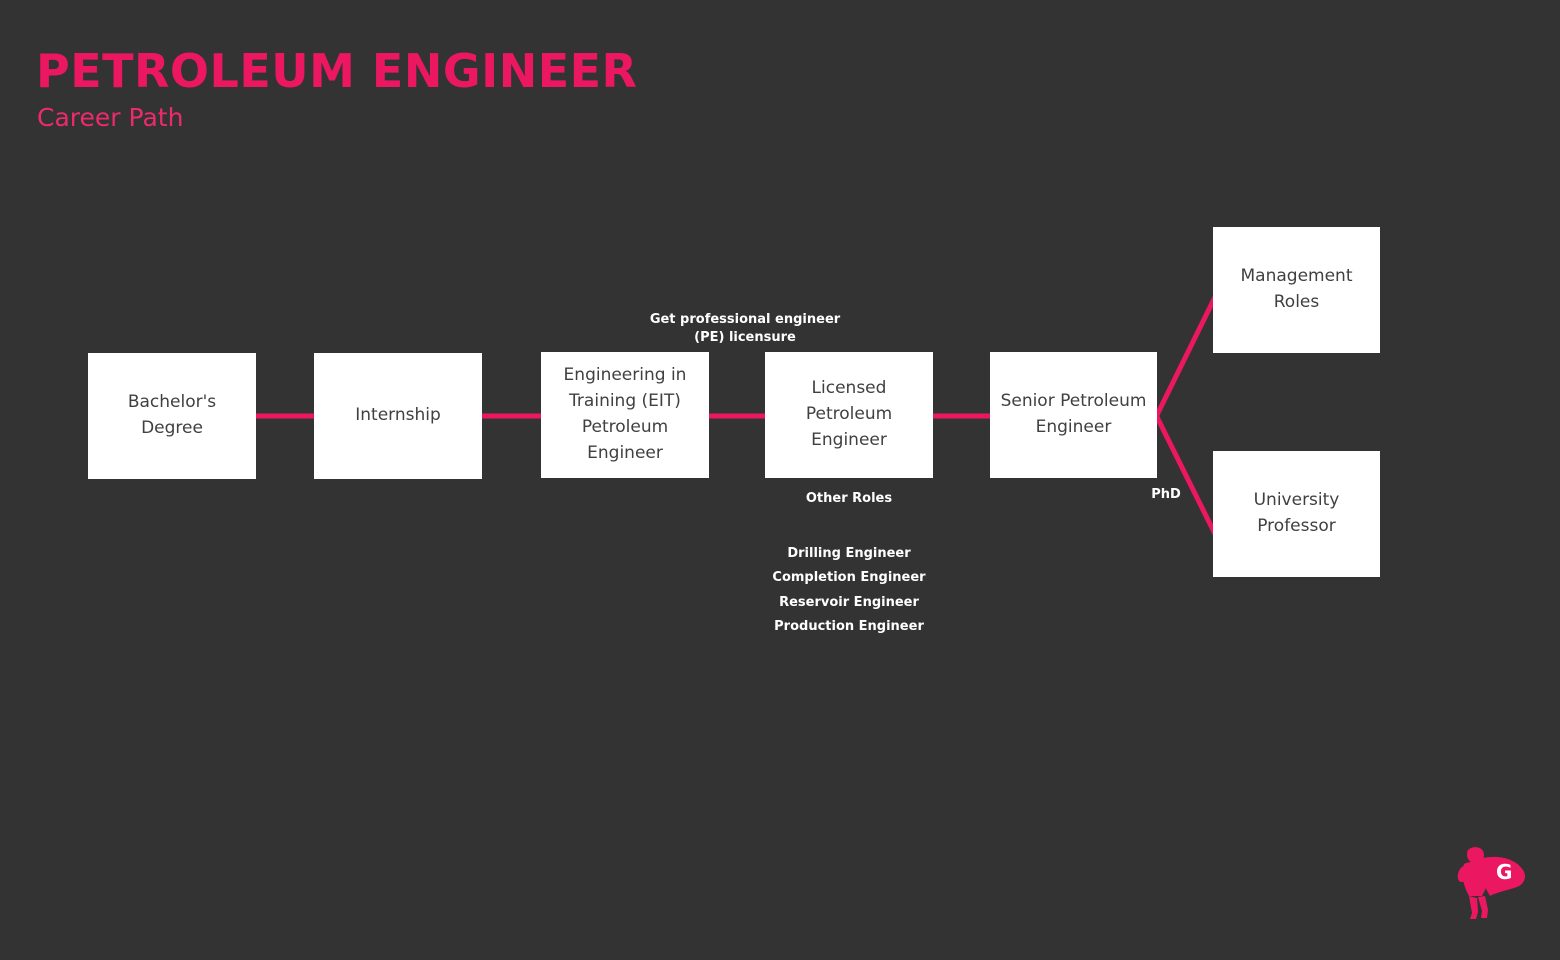  I want to click on edge-label-pe-licensure: Get professional engineer (PE) licensure, so click(745, 328).